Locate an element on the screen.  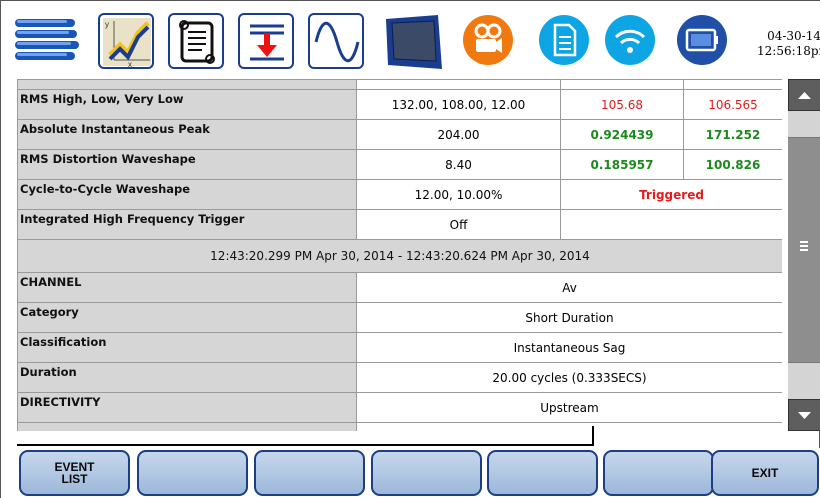
scroll-thumb is located at coordinates (804, 250).